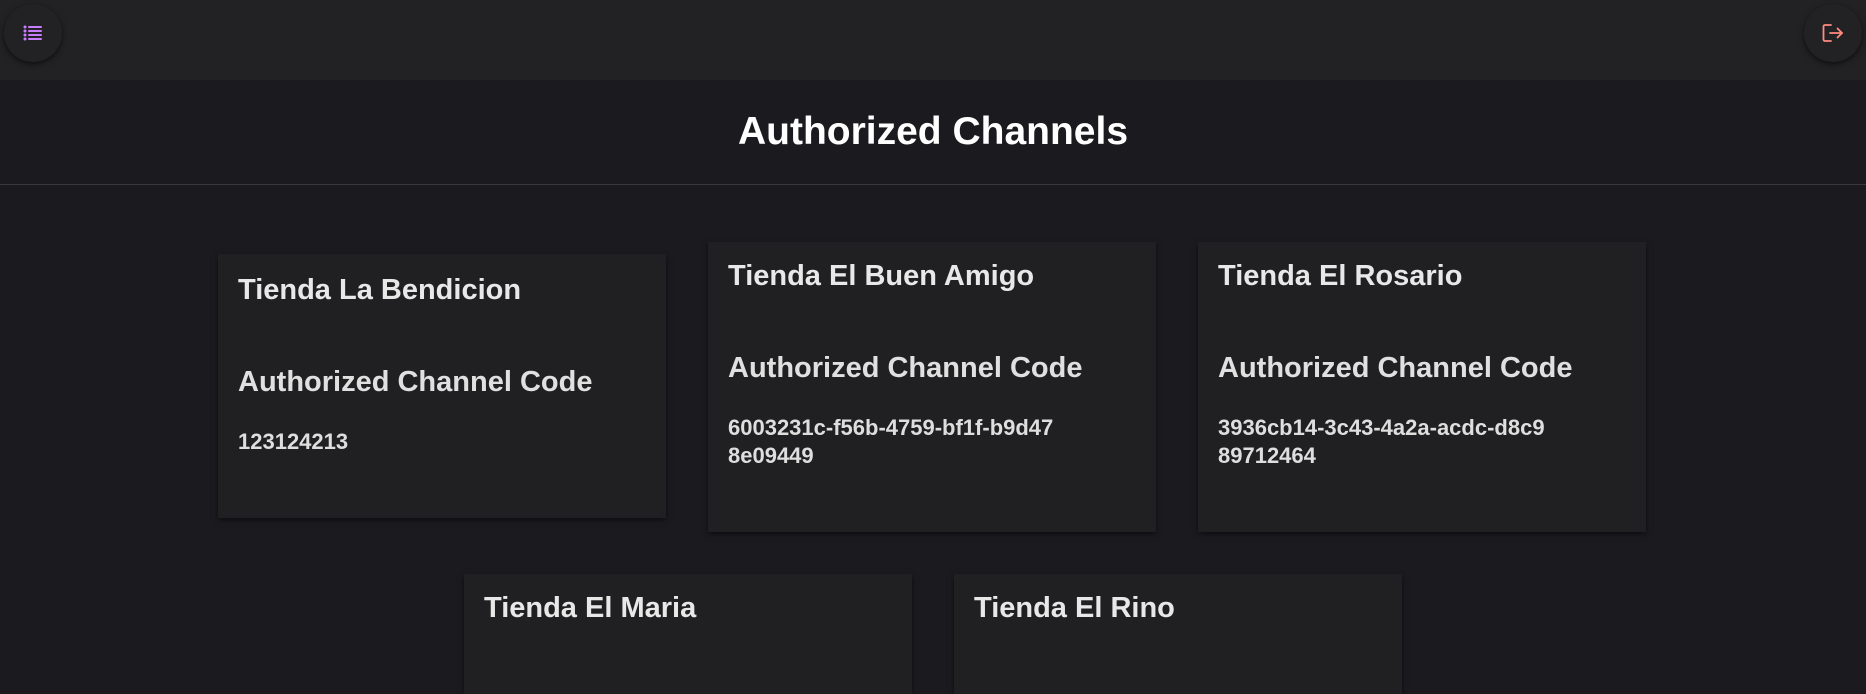  Describe the element at coordinates (933, 184) in the screenshot. I see `header-divider` at that location.